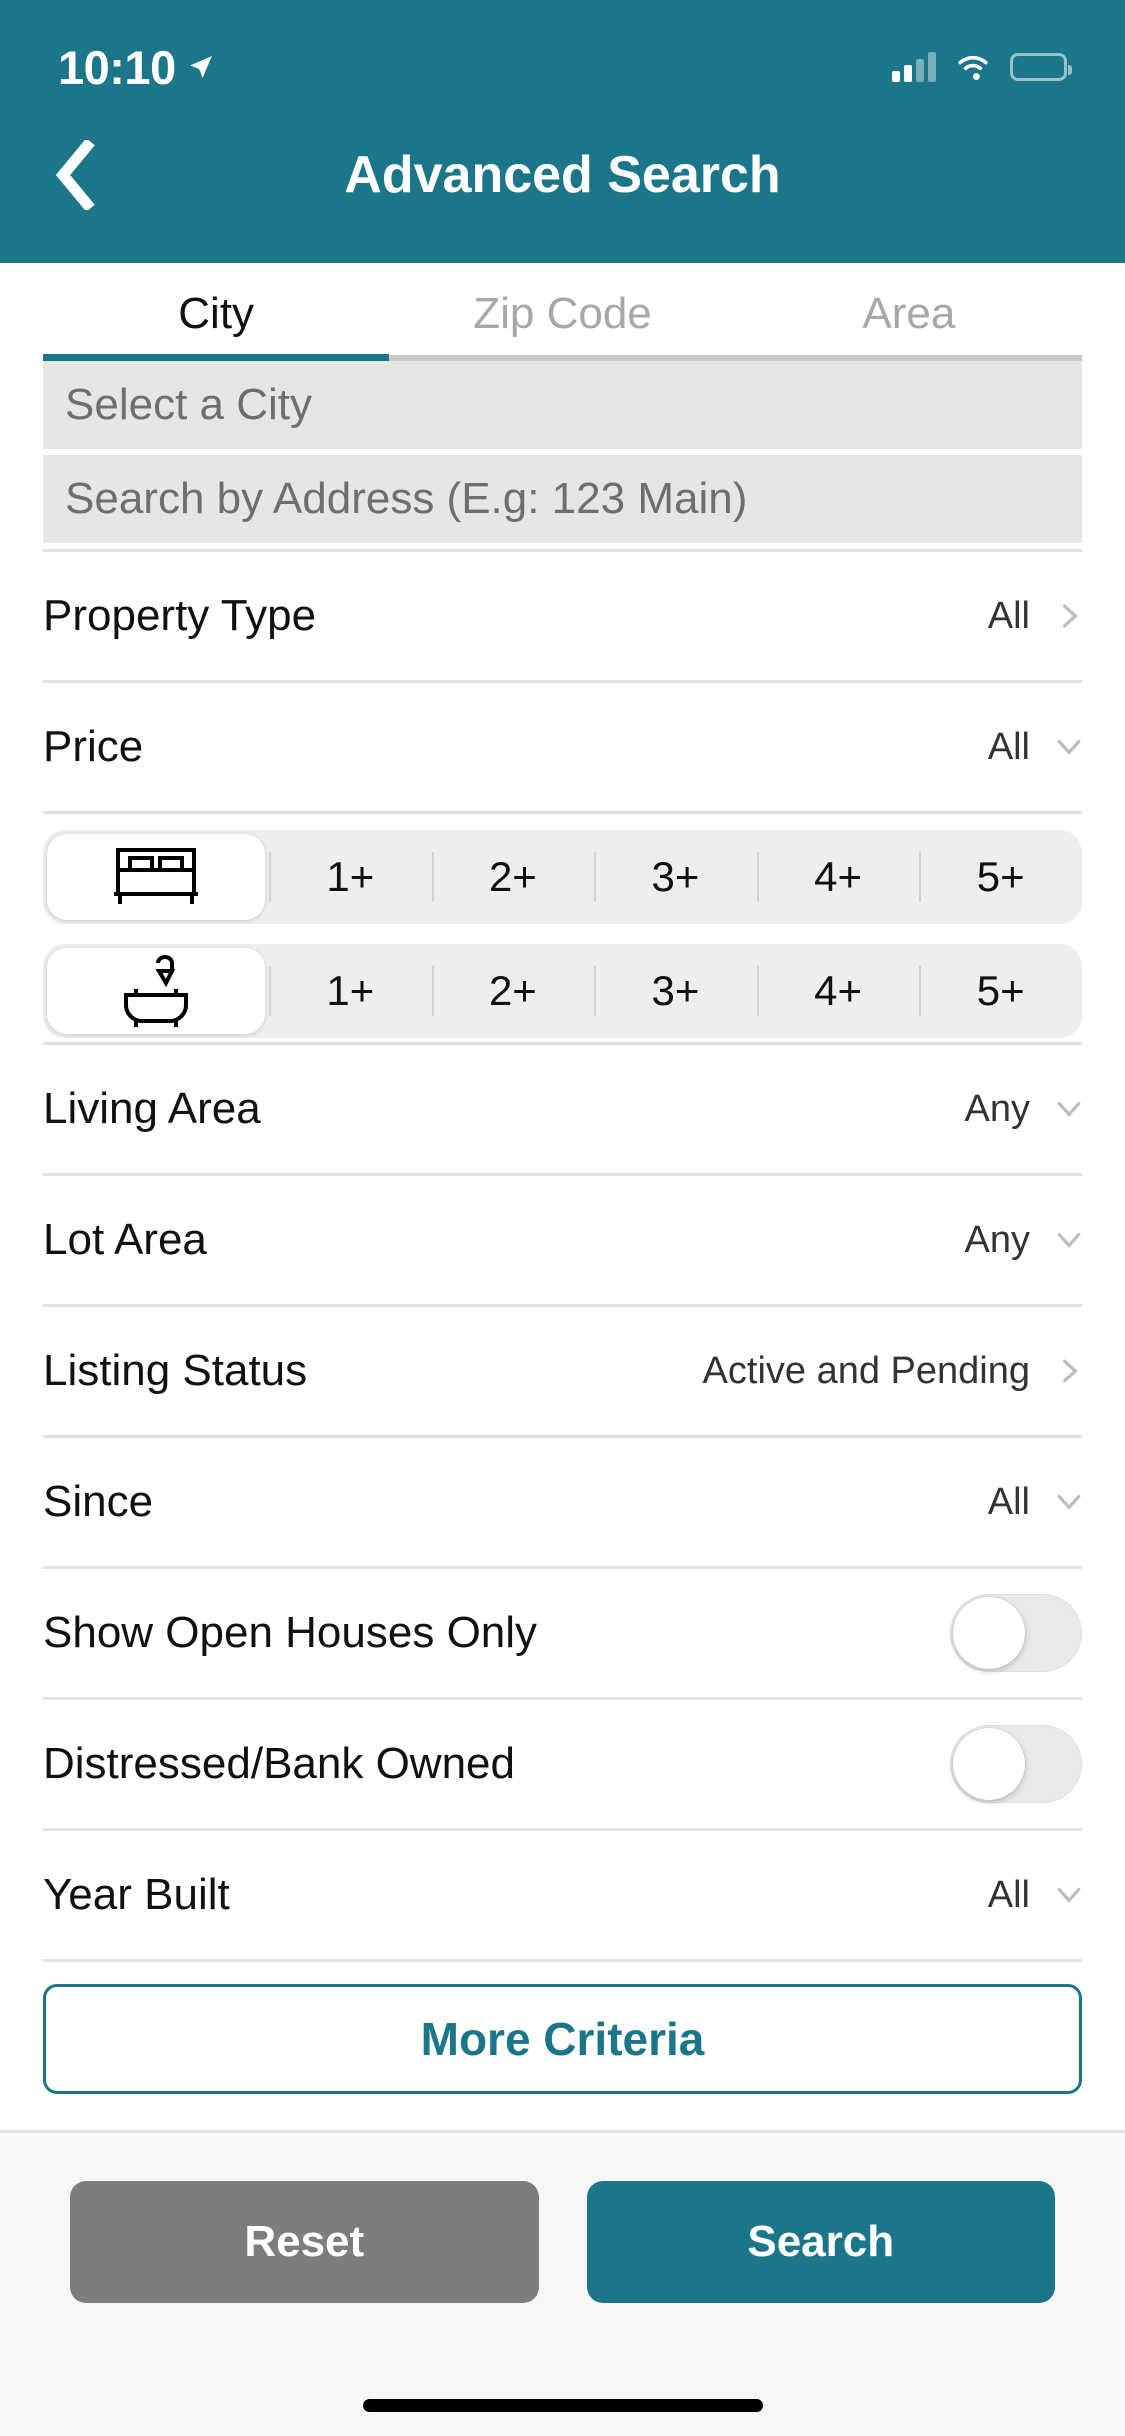  Describe the element at coordinates (675, 877) in the screenshot. I see `beds-option-3: 3+` at that location.